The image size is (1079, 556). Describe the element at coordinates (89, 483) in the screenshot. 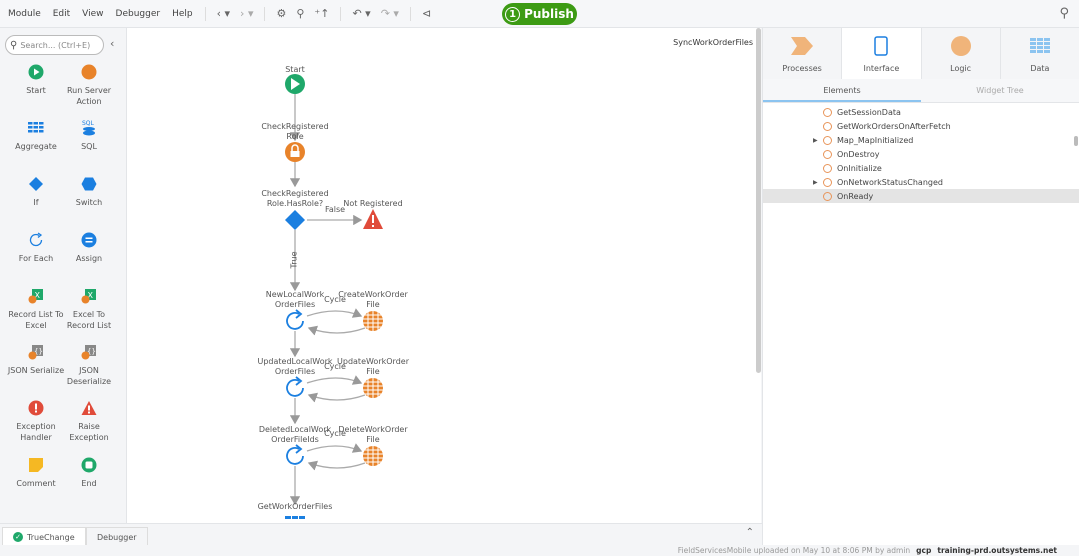

I see `tool-label: End` at that location.